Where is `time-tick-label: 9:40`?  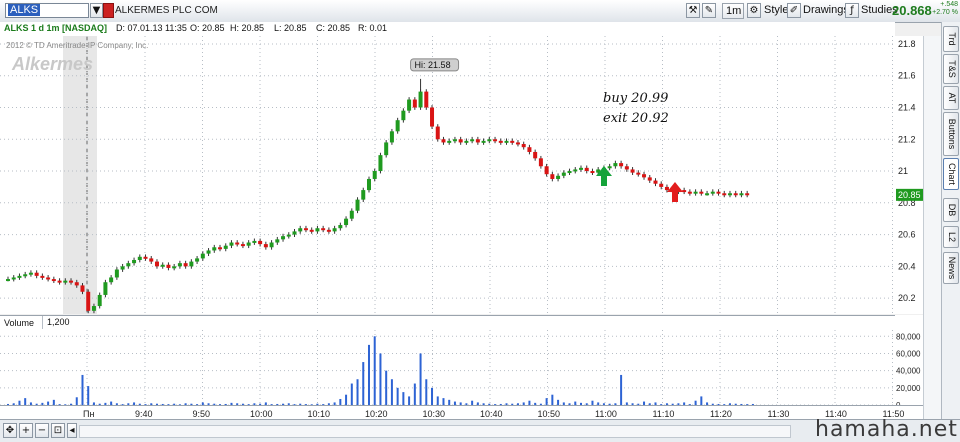 time-tick-label: 9:40 is located at coordinates (144, 414).